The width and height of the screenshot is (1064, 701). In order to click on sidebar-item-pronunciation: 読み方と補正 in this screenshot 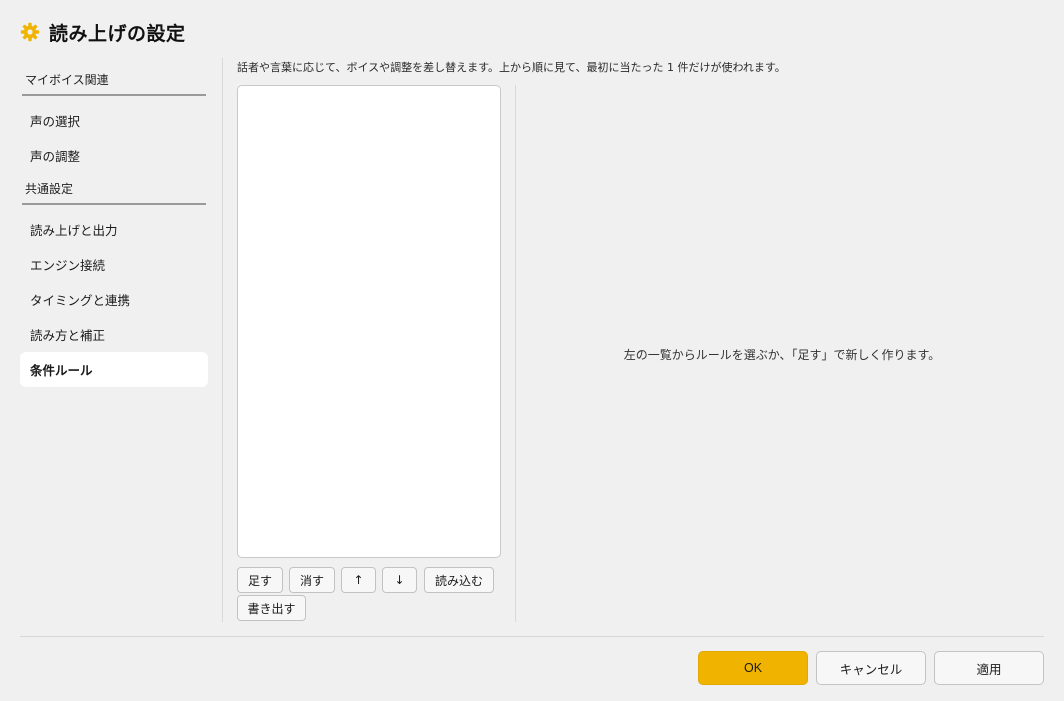, I will do `click(114, 334)`.